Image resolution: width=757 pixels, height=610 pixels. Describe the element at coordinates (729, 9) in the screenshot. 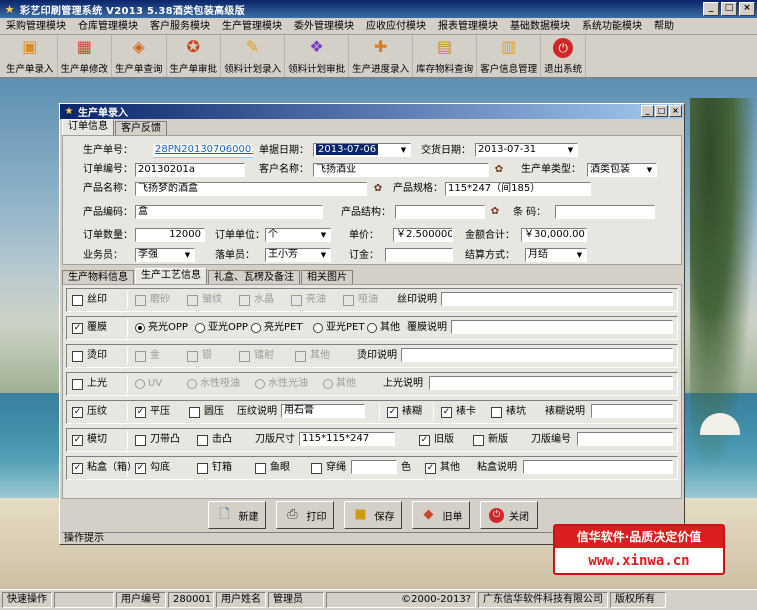

I see `maximize-button: □` at that location.